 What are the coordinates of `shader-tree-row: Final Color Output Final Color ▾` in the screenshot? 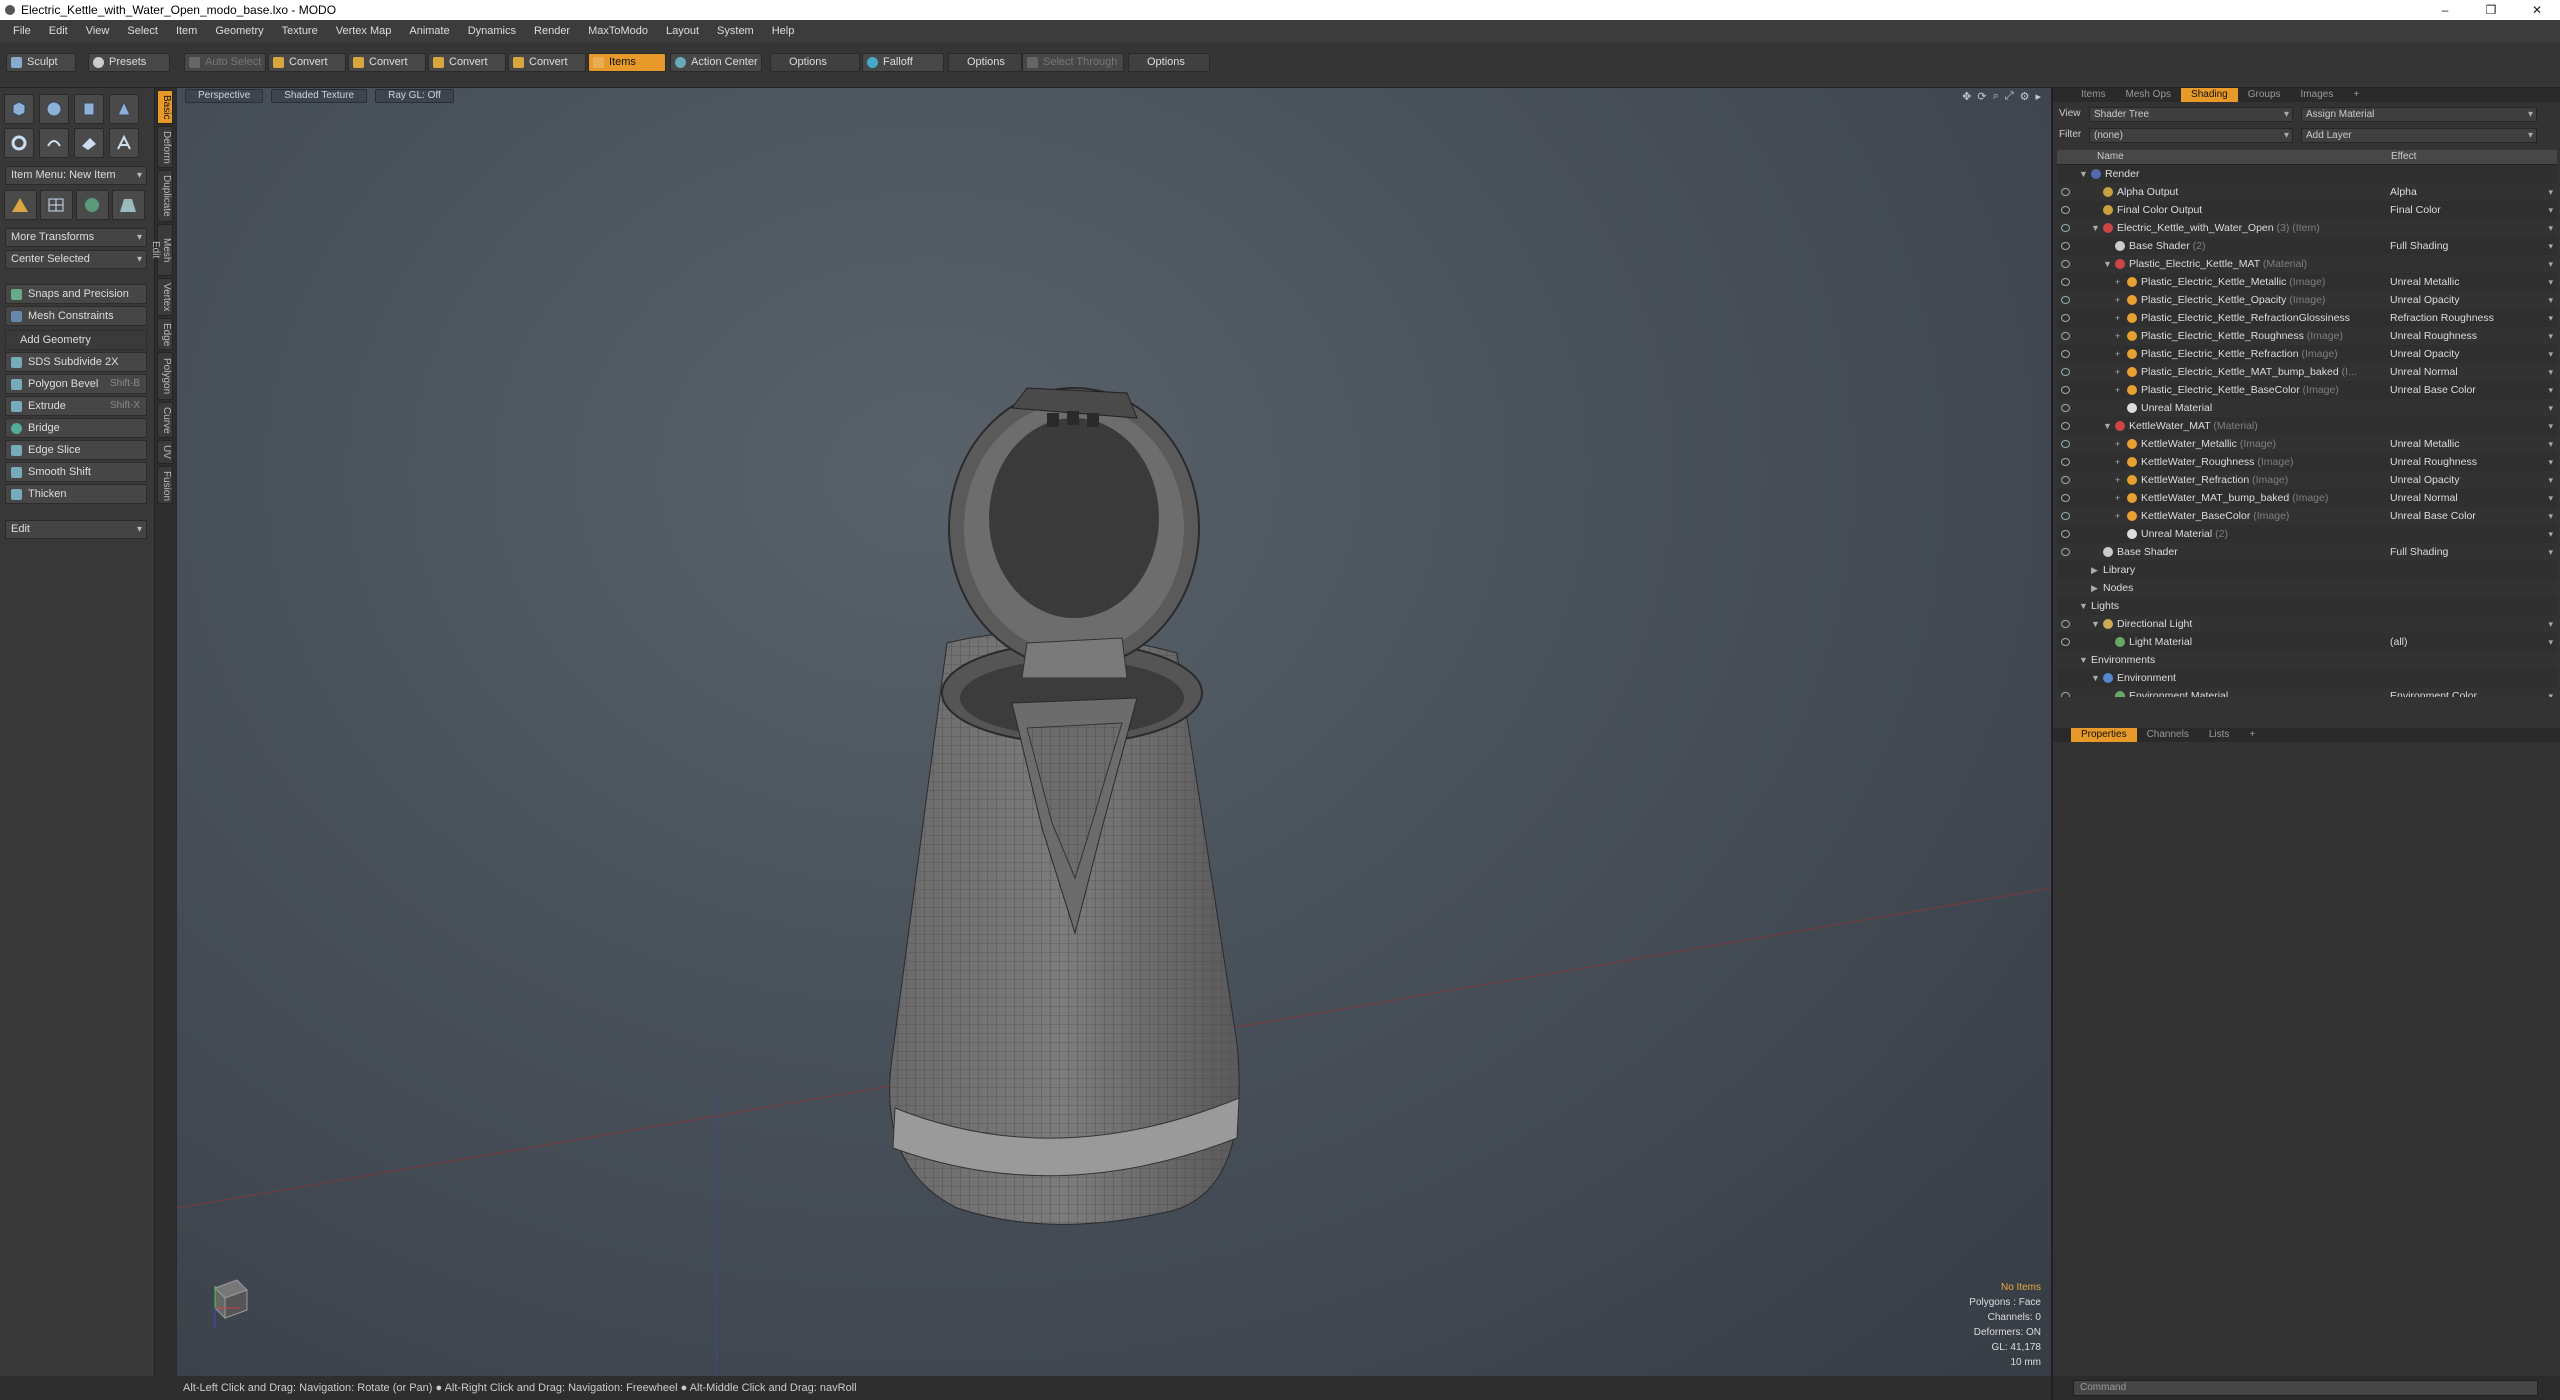 It's located at (2307, 210).